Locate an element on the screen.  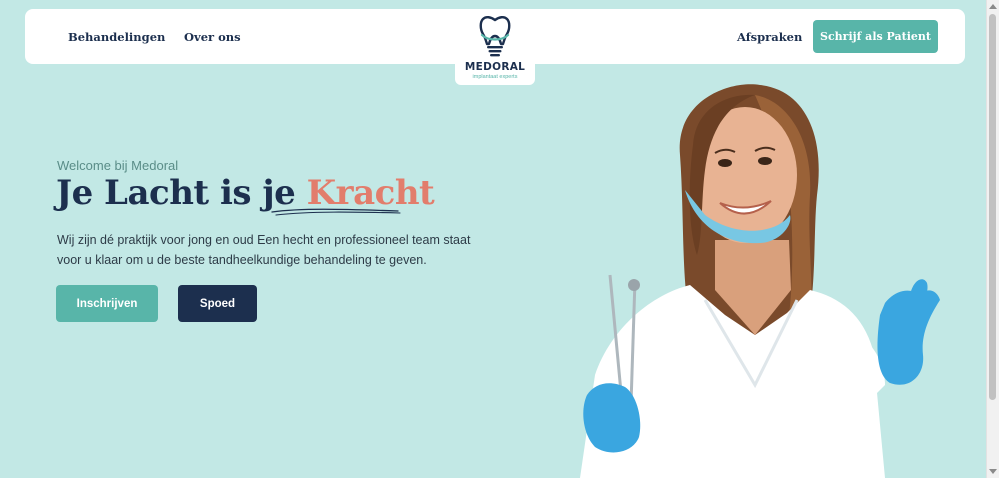
scroll-up-arrow-icon is located at coordinates (993, 6).